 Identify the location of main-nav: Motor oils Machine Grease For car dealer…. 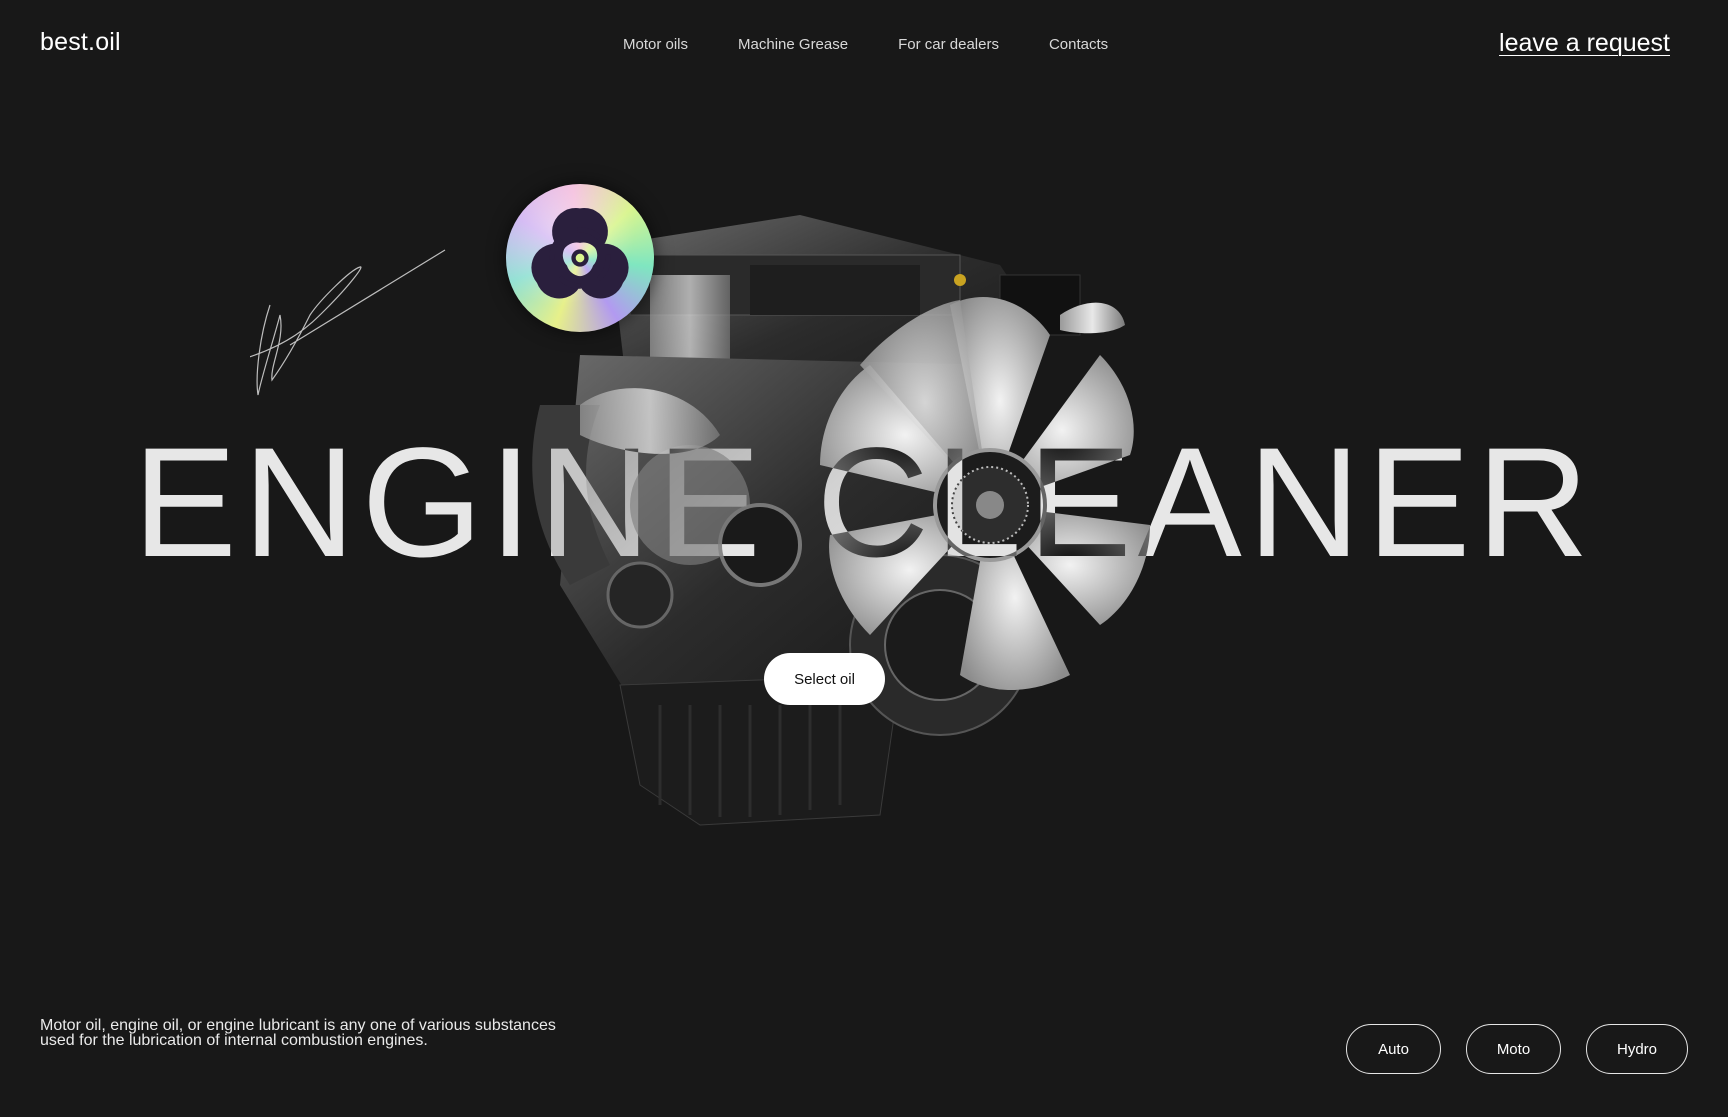
(865, 44).